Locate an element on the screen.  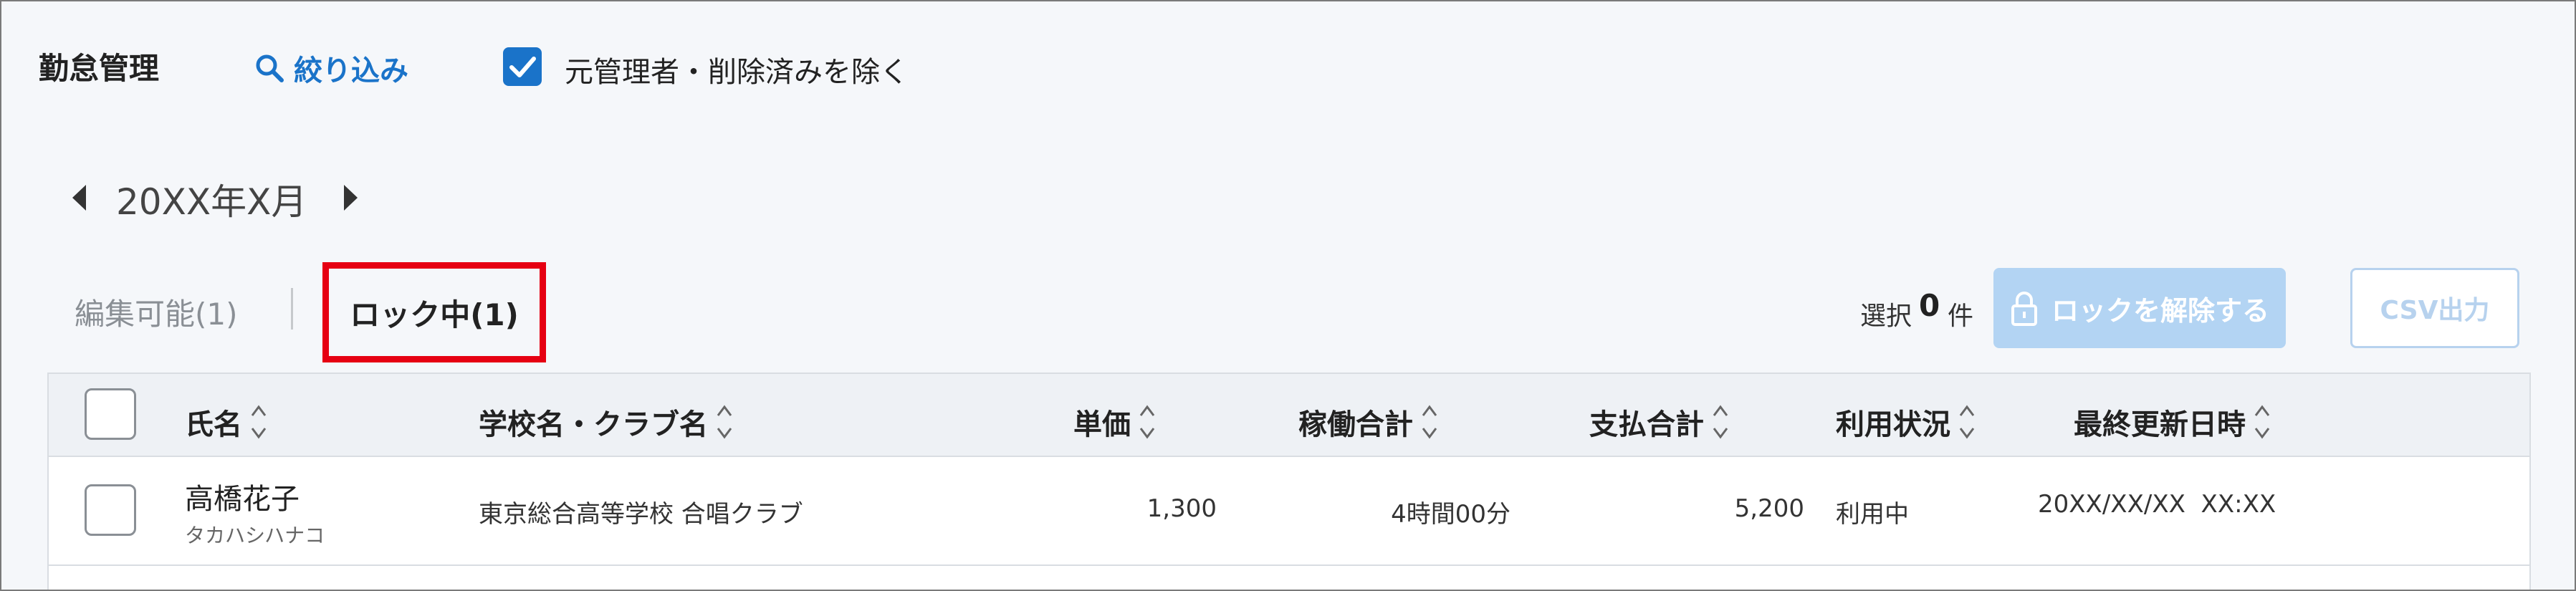
prev-month-button is located at coordinates (79, 199).